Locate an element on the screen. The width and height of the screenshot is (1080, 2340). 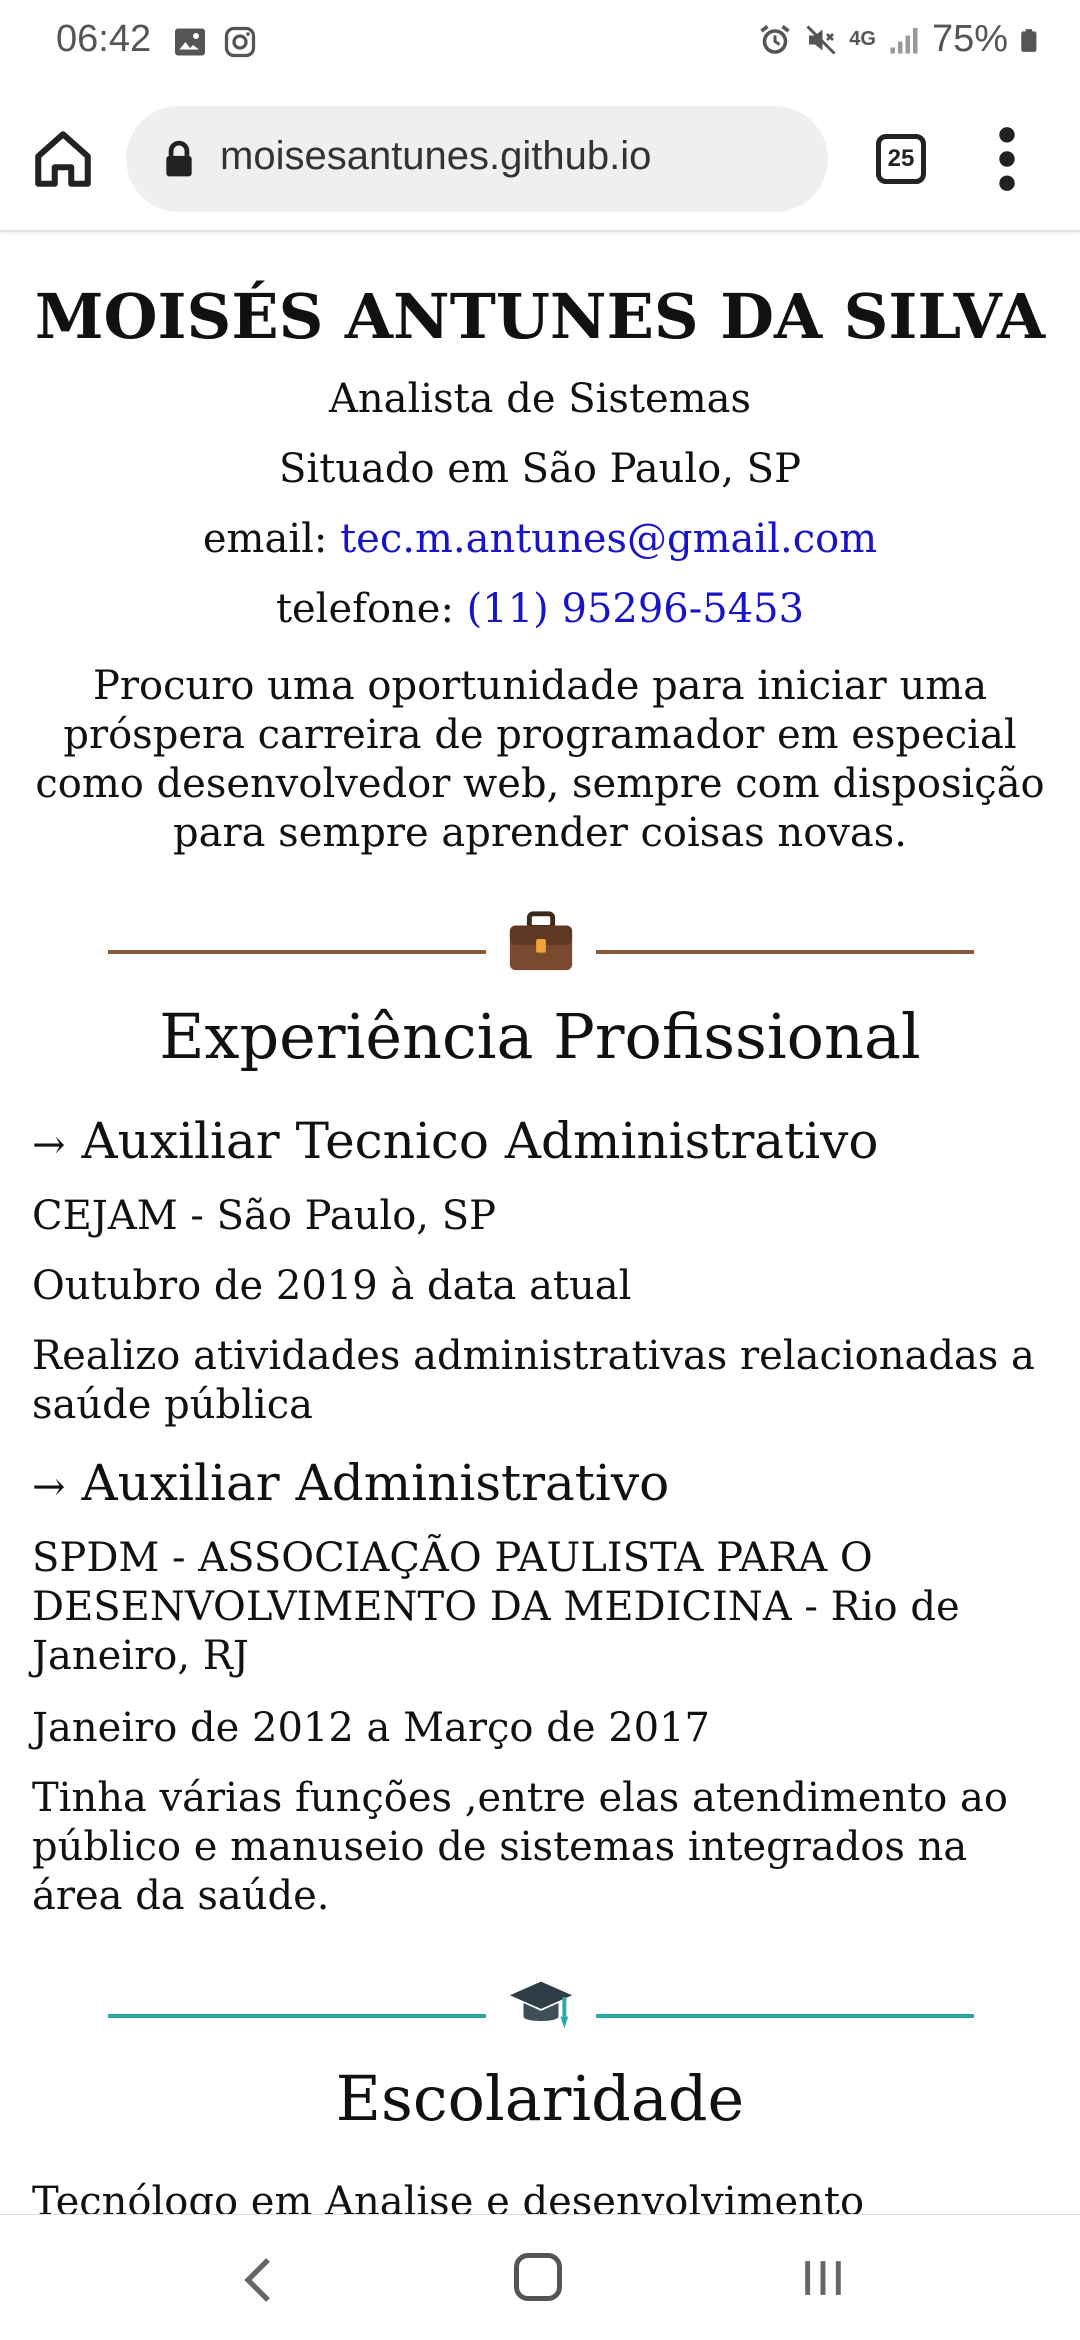
job-title-text: Auxiliar Administrativo is located at coordinates (375, 1483).